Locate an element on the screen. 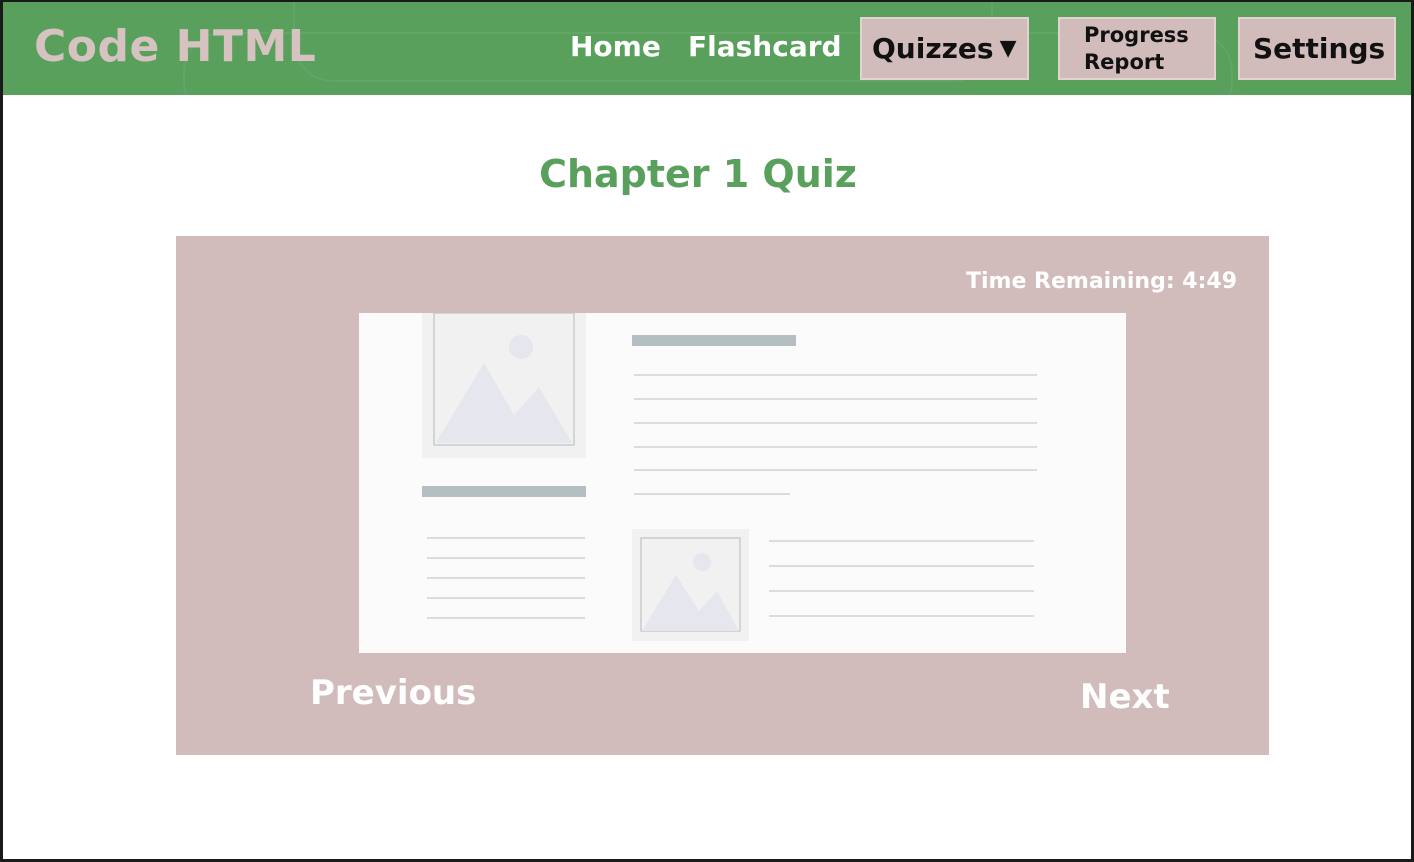 This screenshot has height=862, width=1414. nav-progress-report-button: Progress Report is located at coordinates (1137, 48).